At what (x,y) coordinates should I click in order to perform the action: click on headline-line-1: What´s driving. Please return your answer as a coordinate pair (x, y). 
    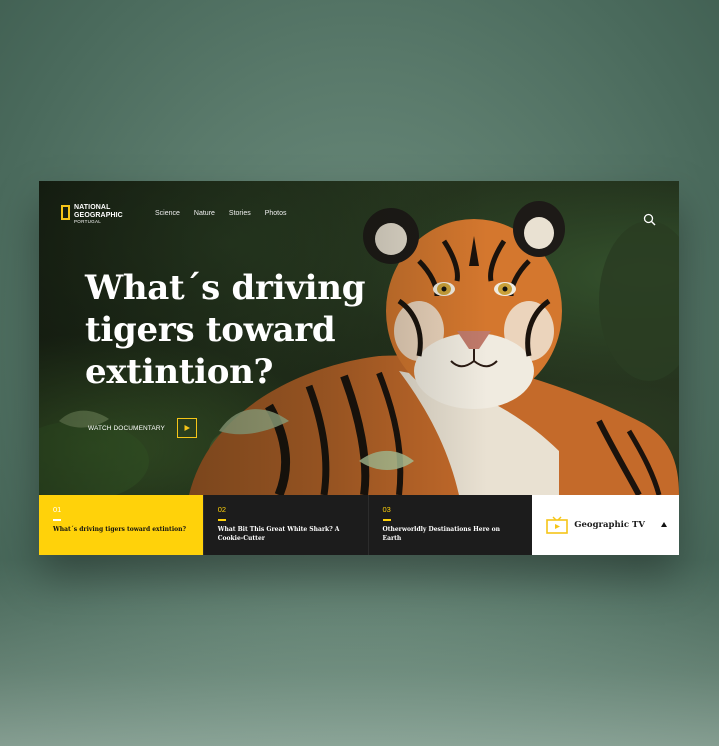
    Looking at the image, I should click on (225, 288).